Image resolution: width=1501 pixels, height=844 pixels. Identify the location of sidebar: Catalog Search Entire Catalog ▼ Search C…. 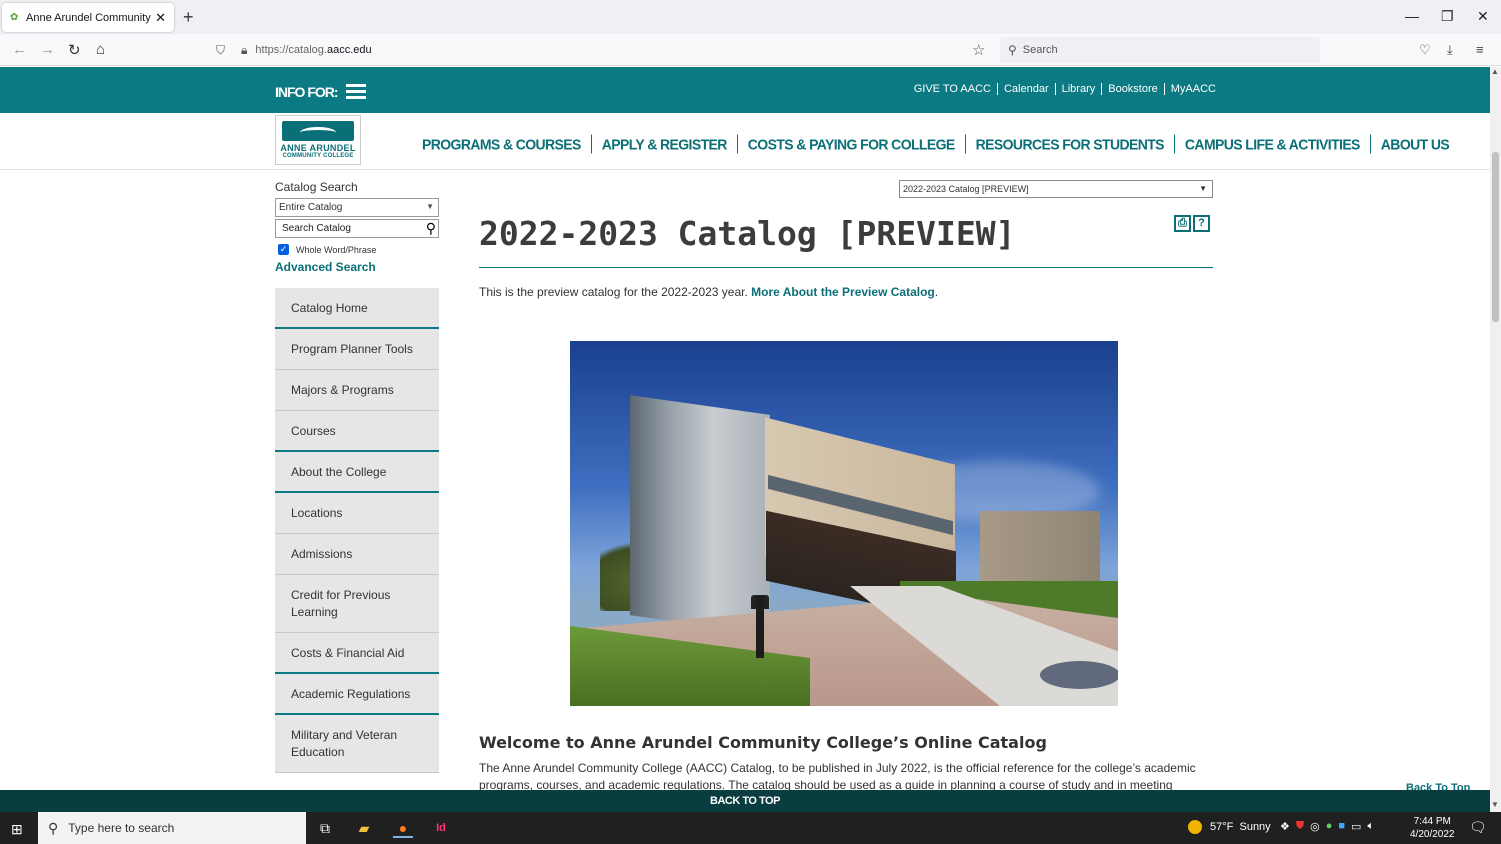
(357, 476).